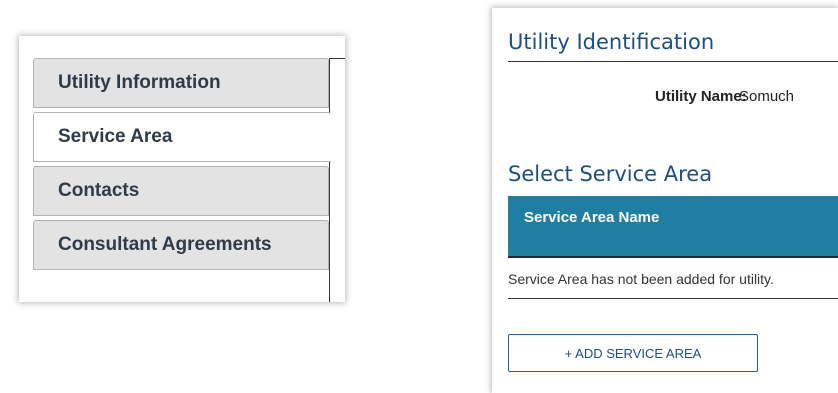  I want to click on tab-consultant-agreements: Consultant Agreements, so click(181, 245).